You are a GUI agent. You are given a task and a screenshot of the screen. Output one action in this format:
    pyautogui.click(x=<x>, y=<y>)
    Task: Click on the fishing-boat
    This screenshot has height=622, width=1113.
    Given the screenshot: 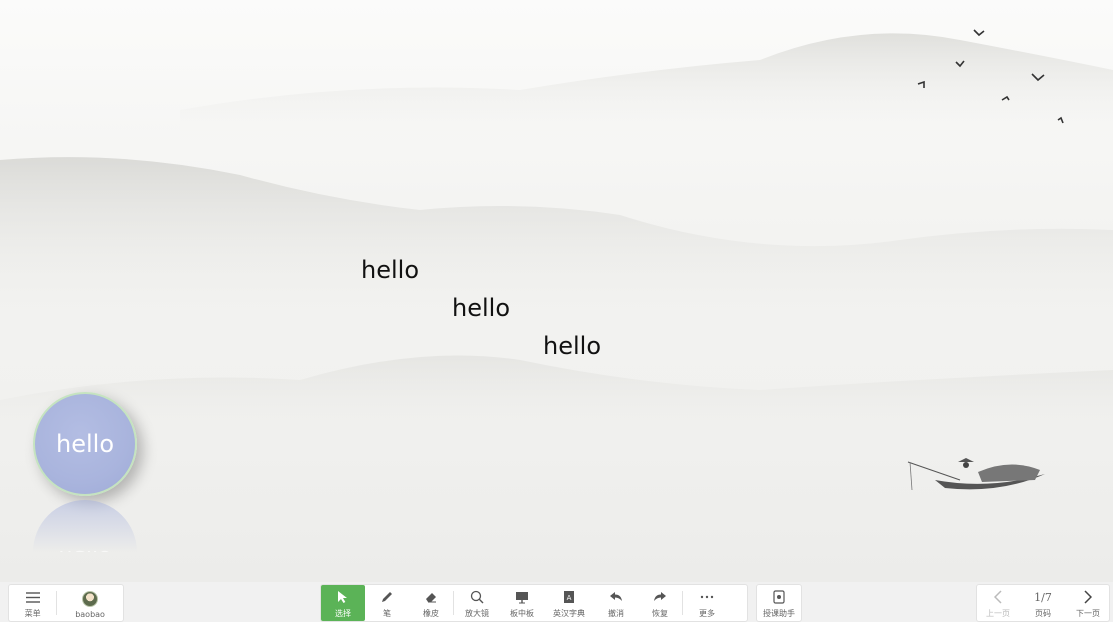 What is the action you would take?
    pyautogui.click(x=976, y=474)
    